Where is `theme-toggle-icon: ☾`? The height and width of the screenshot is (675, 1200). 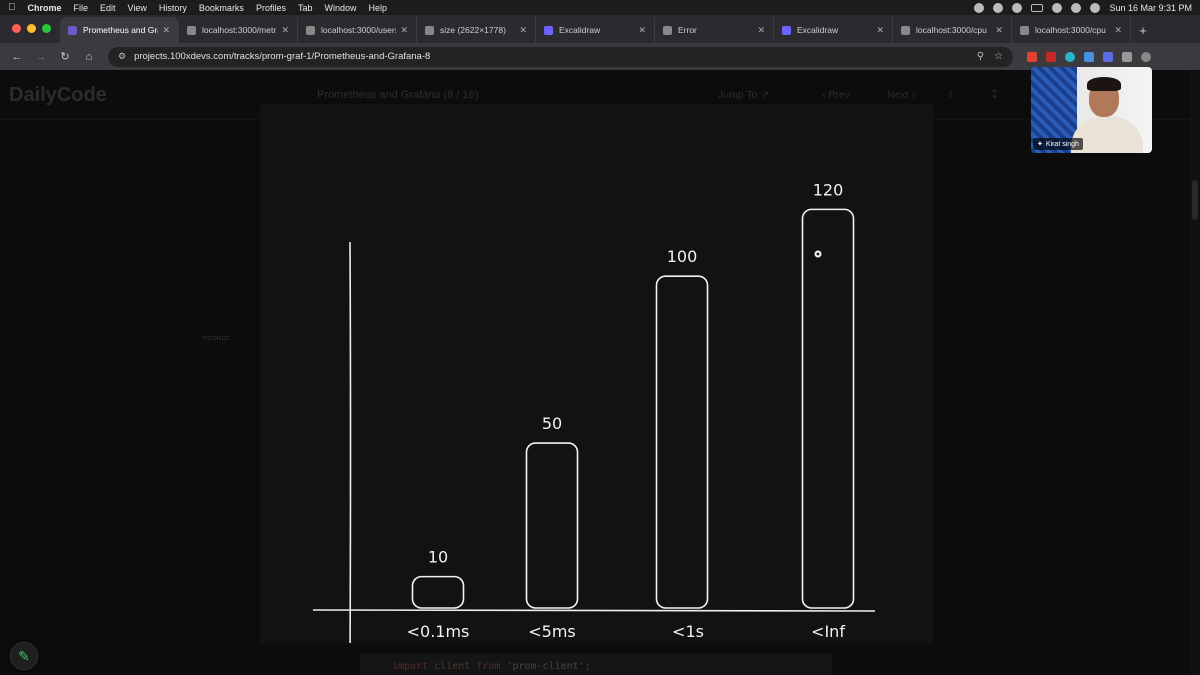
theme-toggle-icon: ☾ is located at coordinates (953, 94).